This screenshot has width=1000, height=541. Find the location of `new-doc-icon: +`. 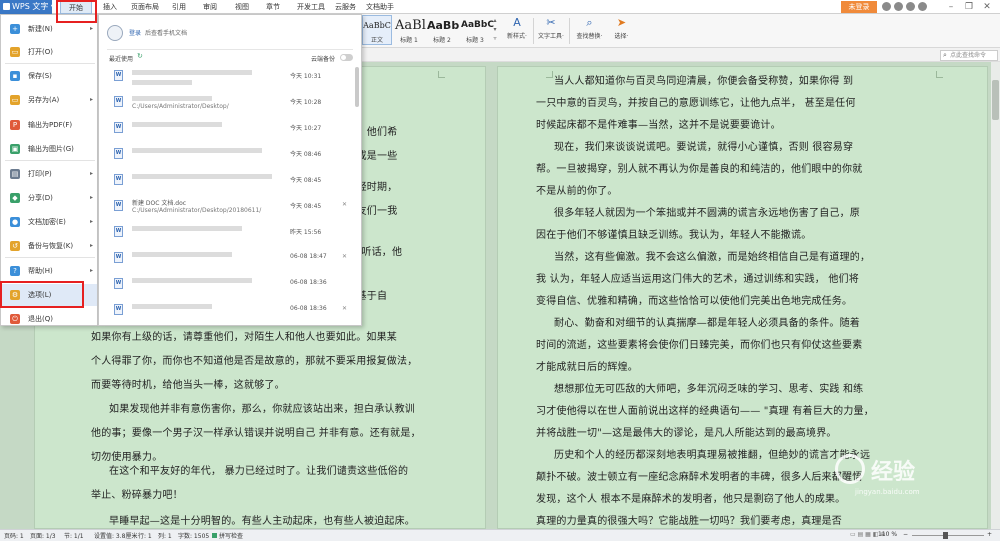

new-doc-icon: + is located at coordinates (15, 29).